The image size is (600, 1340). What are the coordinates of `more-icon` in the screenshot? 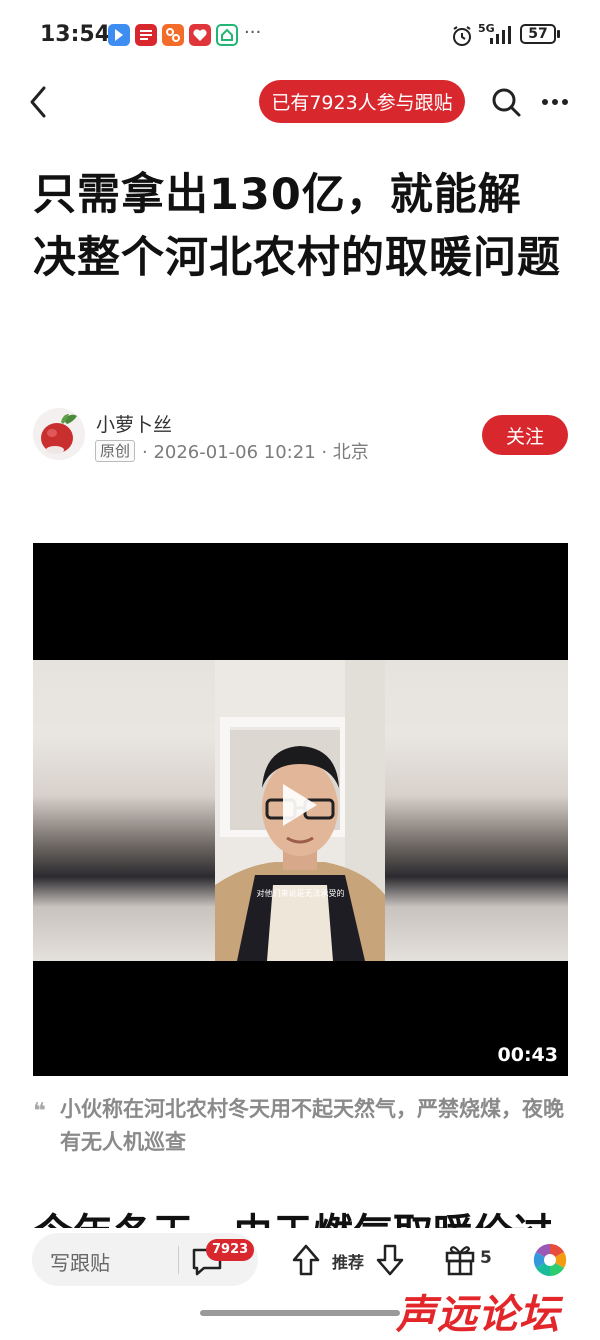 It's located at (555, 102).